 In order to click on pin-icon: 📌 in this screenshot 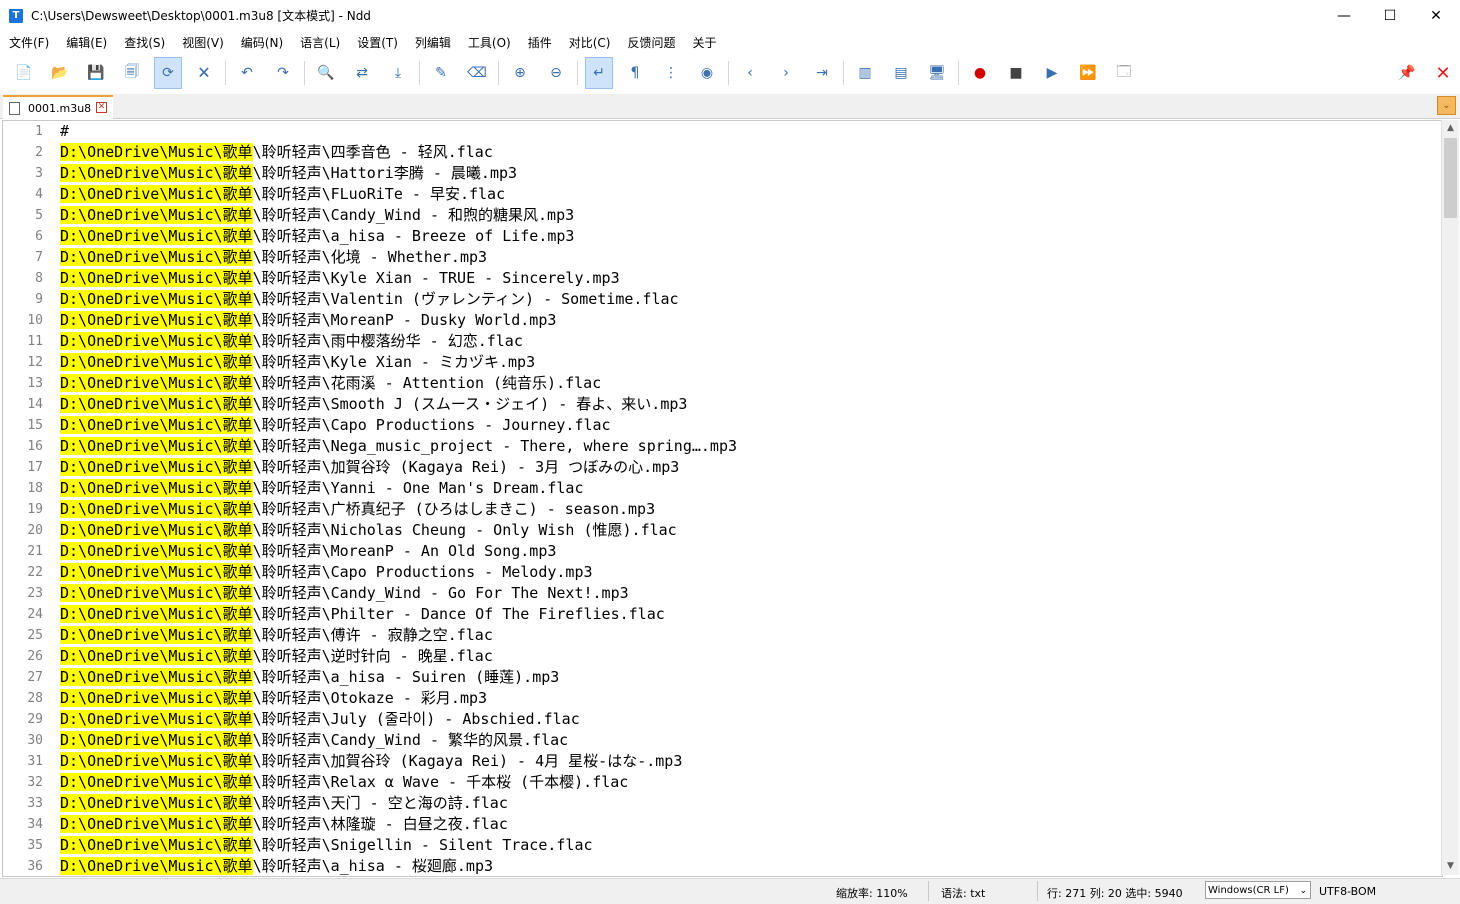, I will do `click(1407, 73)`.